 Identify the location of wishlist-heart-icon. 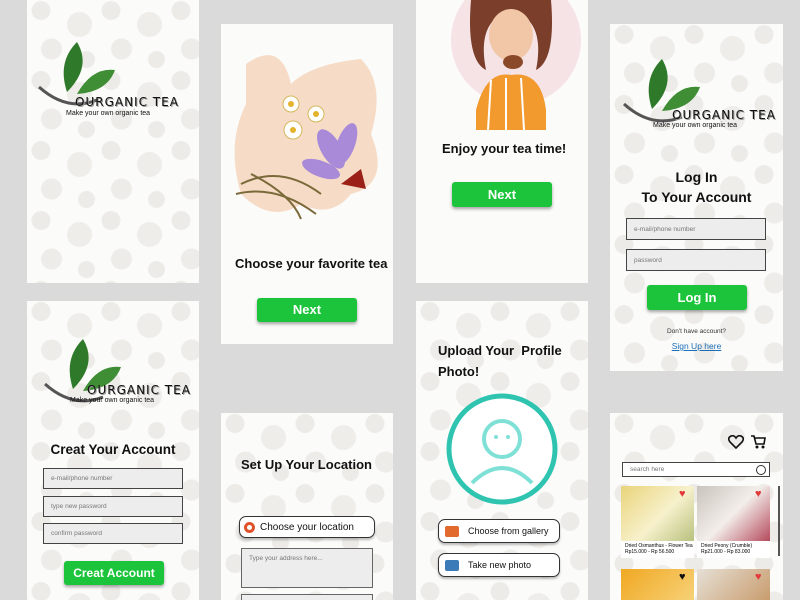
(736, 442).